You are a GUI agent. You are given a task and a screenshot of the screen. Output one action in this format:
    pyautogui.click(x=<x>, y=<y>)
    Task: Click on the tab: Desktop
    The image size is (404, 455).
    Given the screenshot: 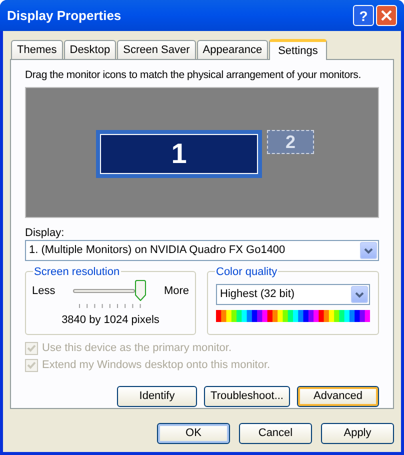 What is the action you would take?
    pyautogui.click(x=90, y=49)
    